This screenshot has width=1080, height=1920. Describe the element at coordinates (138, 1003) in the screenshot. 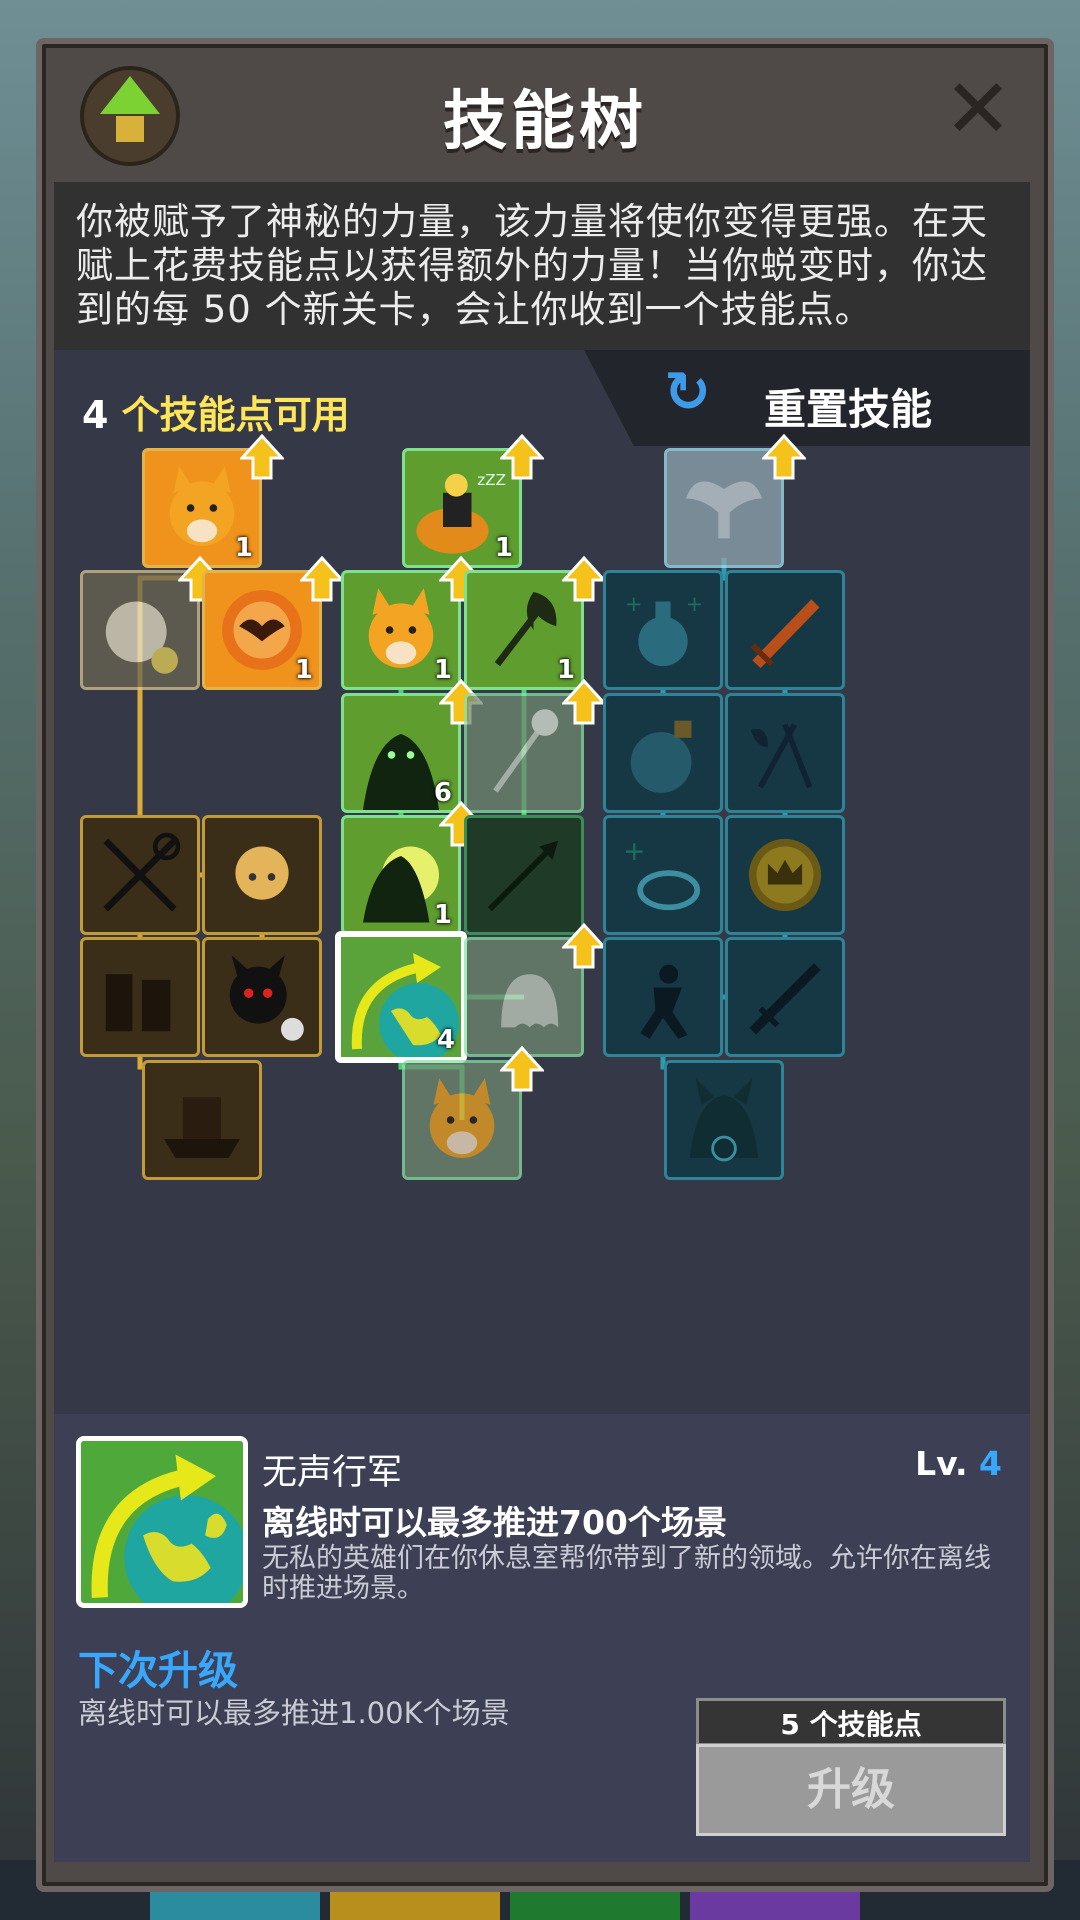

I see `heroes-icon` at that location.